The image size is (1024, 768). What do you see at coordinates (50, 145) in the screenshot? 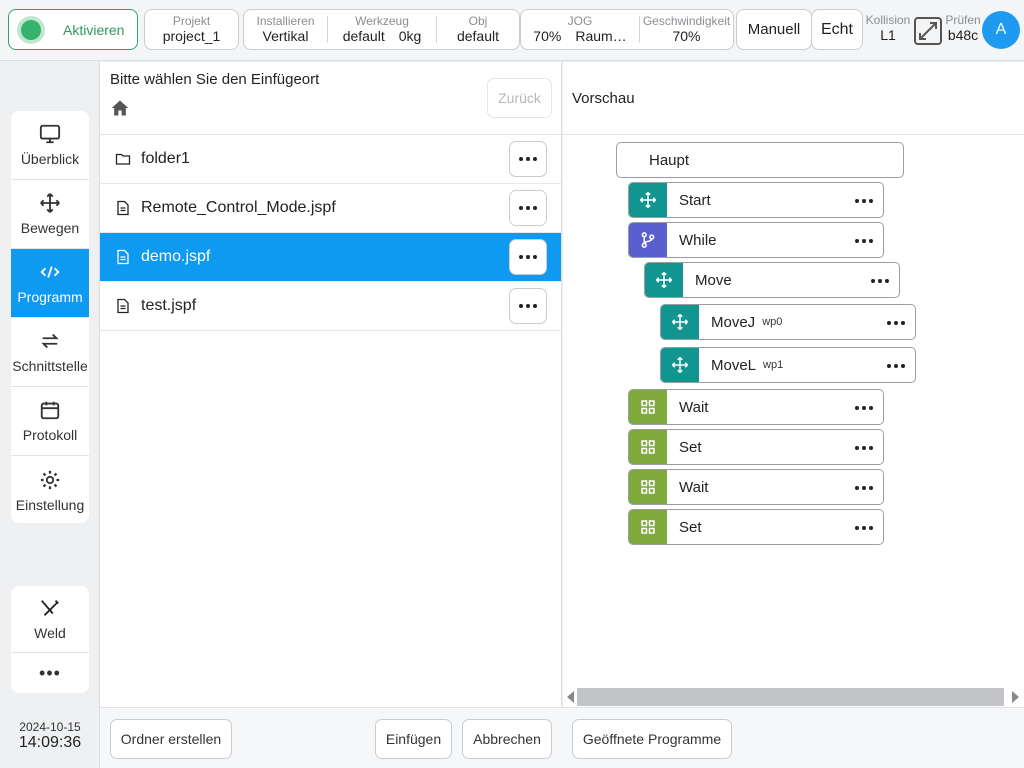
I see `nav-item-overview: Überblick` at bounding box center [50, 145].